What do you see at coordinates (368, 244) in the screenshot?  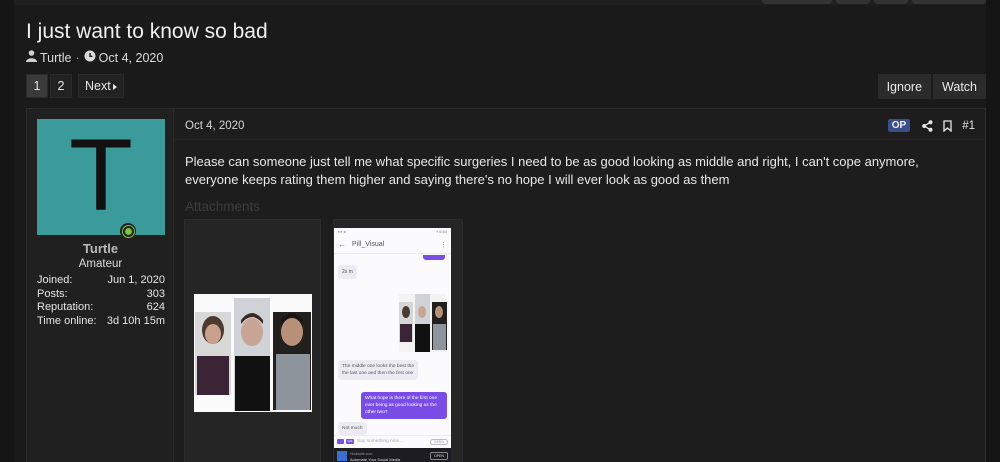 I see `chat-name: Pill_Visual` at bounding box center [368, 244].